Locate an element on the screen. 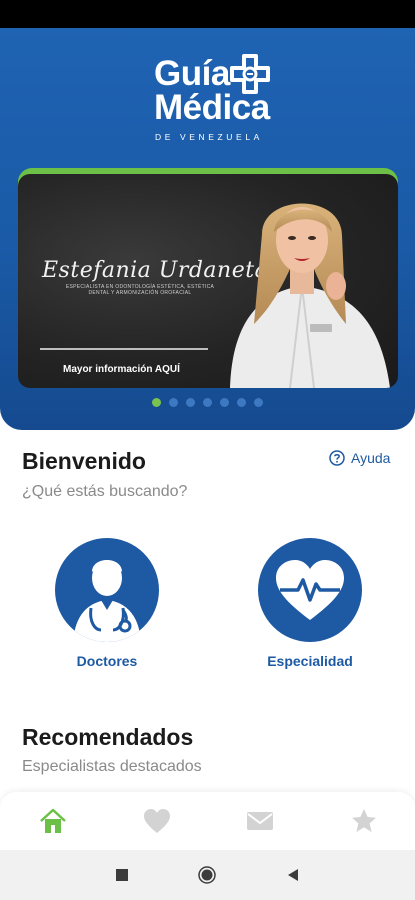 This screenshot has height=900, width=415. mail-icon is located at coordinates (260, 821).